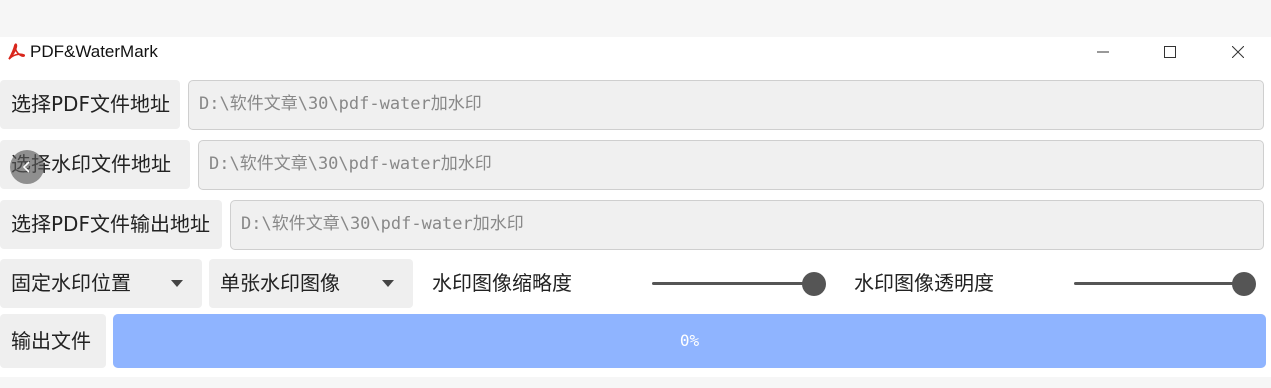 The image size is (1271, 388). What do you see at coordinates (53, 341) in the screenshot?
I see `export-button: 输出文件` at bounding box center [53, 341].